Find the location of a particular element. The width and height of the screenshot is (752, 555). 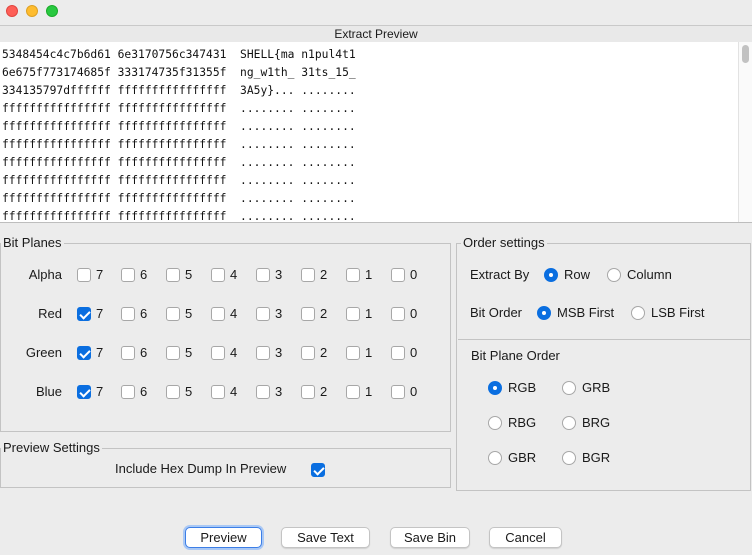

bit-plane-order-rgb-label: RGB is located at coordinates (522, 388).